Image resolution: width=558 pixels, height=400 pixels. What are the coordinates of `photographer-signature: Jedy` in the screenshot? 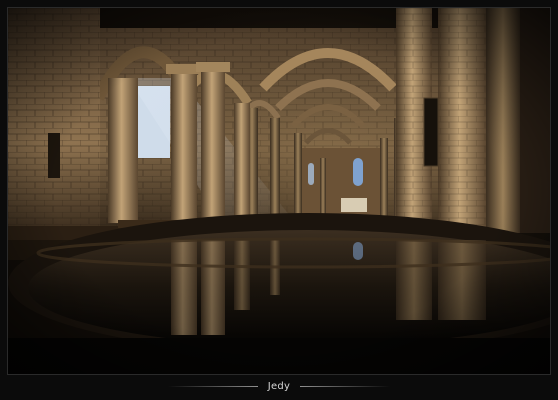 It's located at (279, 386).